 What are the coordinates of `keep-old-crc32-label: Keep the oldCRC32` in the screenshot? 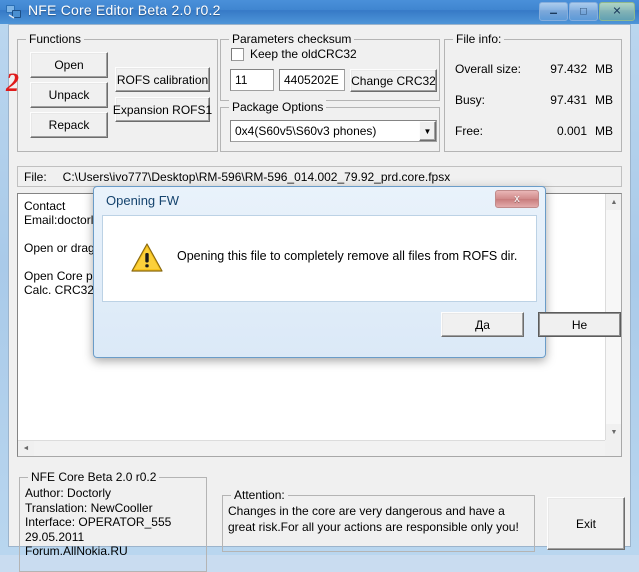 It's located at (303, 54).